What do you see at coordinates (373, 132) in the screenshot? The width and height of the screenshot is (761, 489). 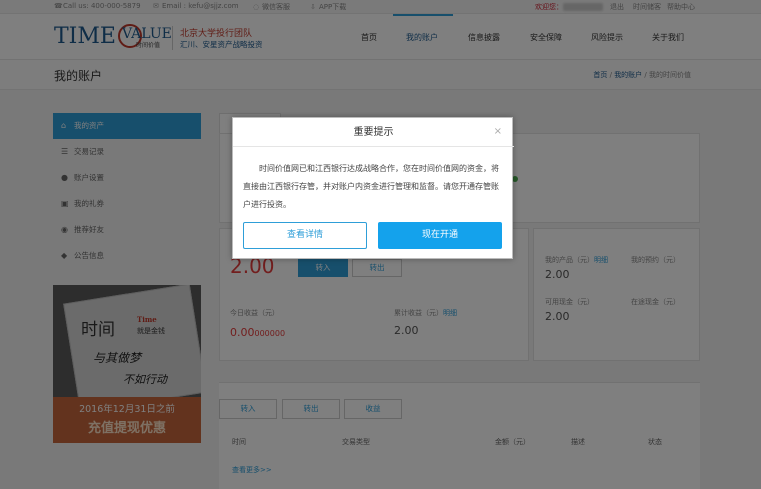 I see `modal-title: 重要提示` at bounding box center [373, 132].